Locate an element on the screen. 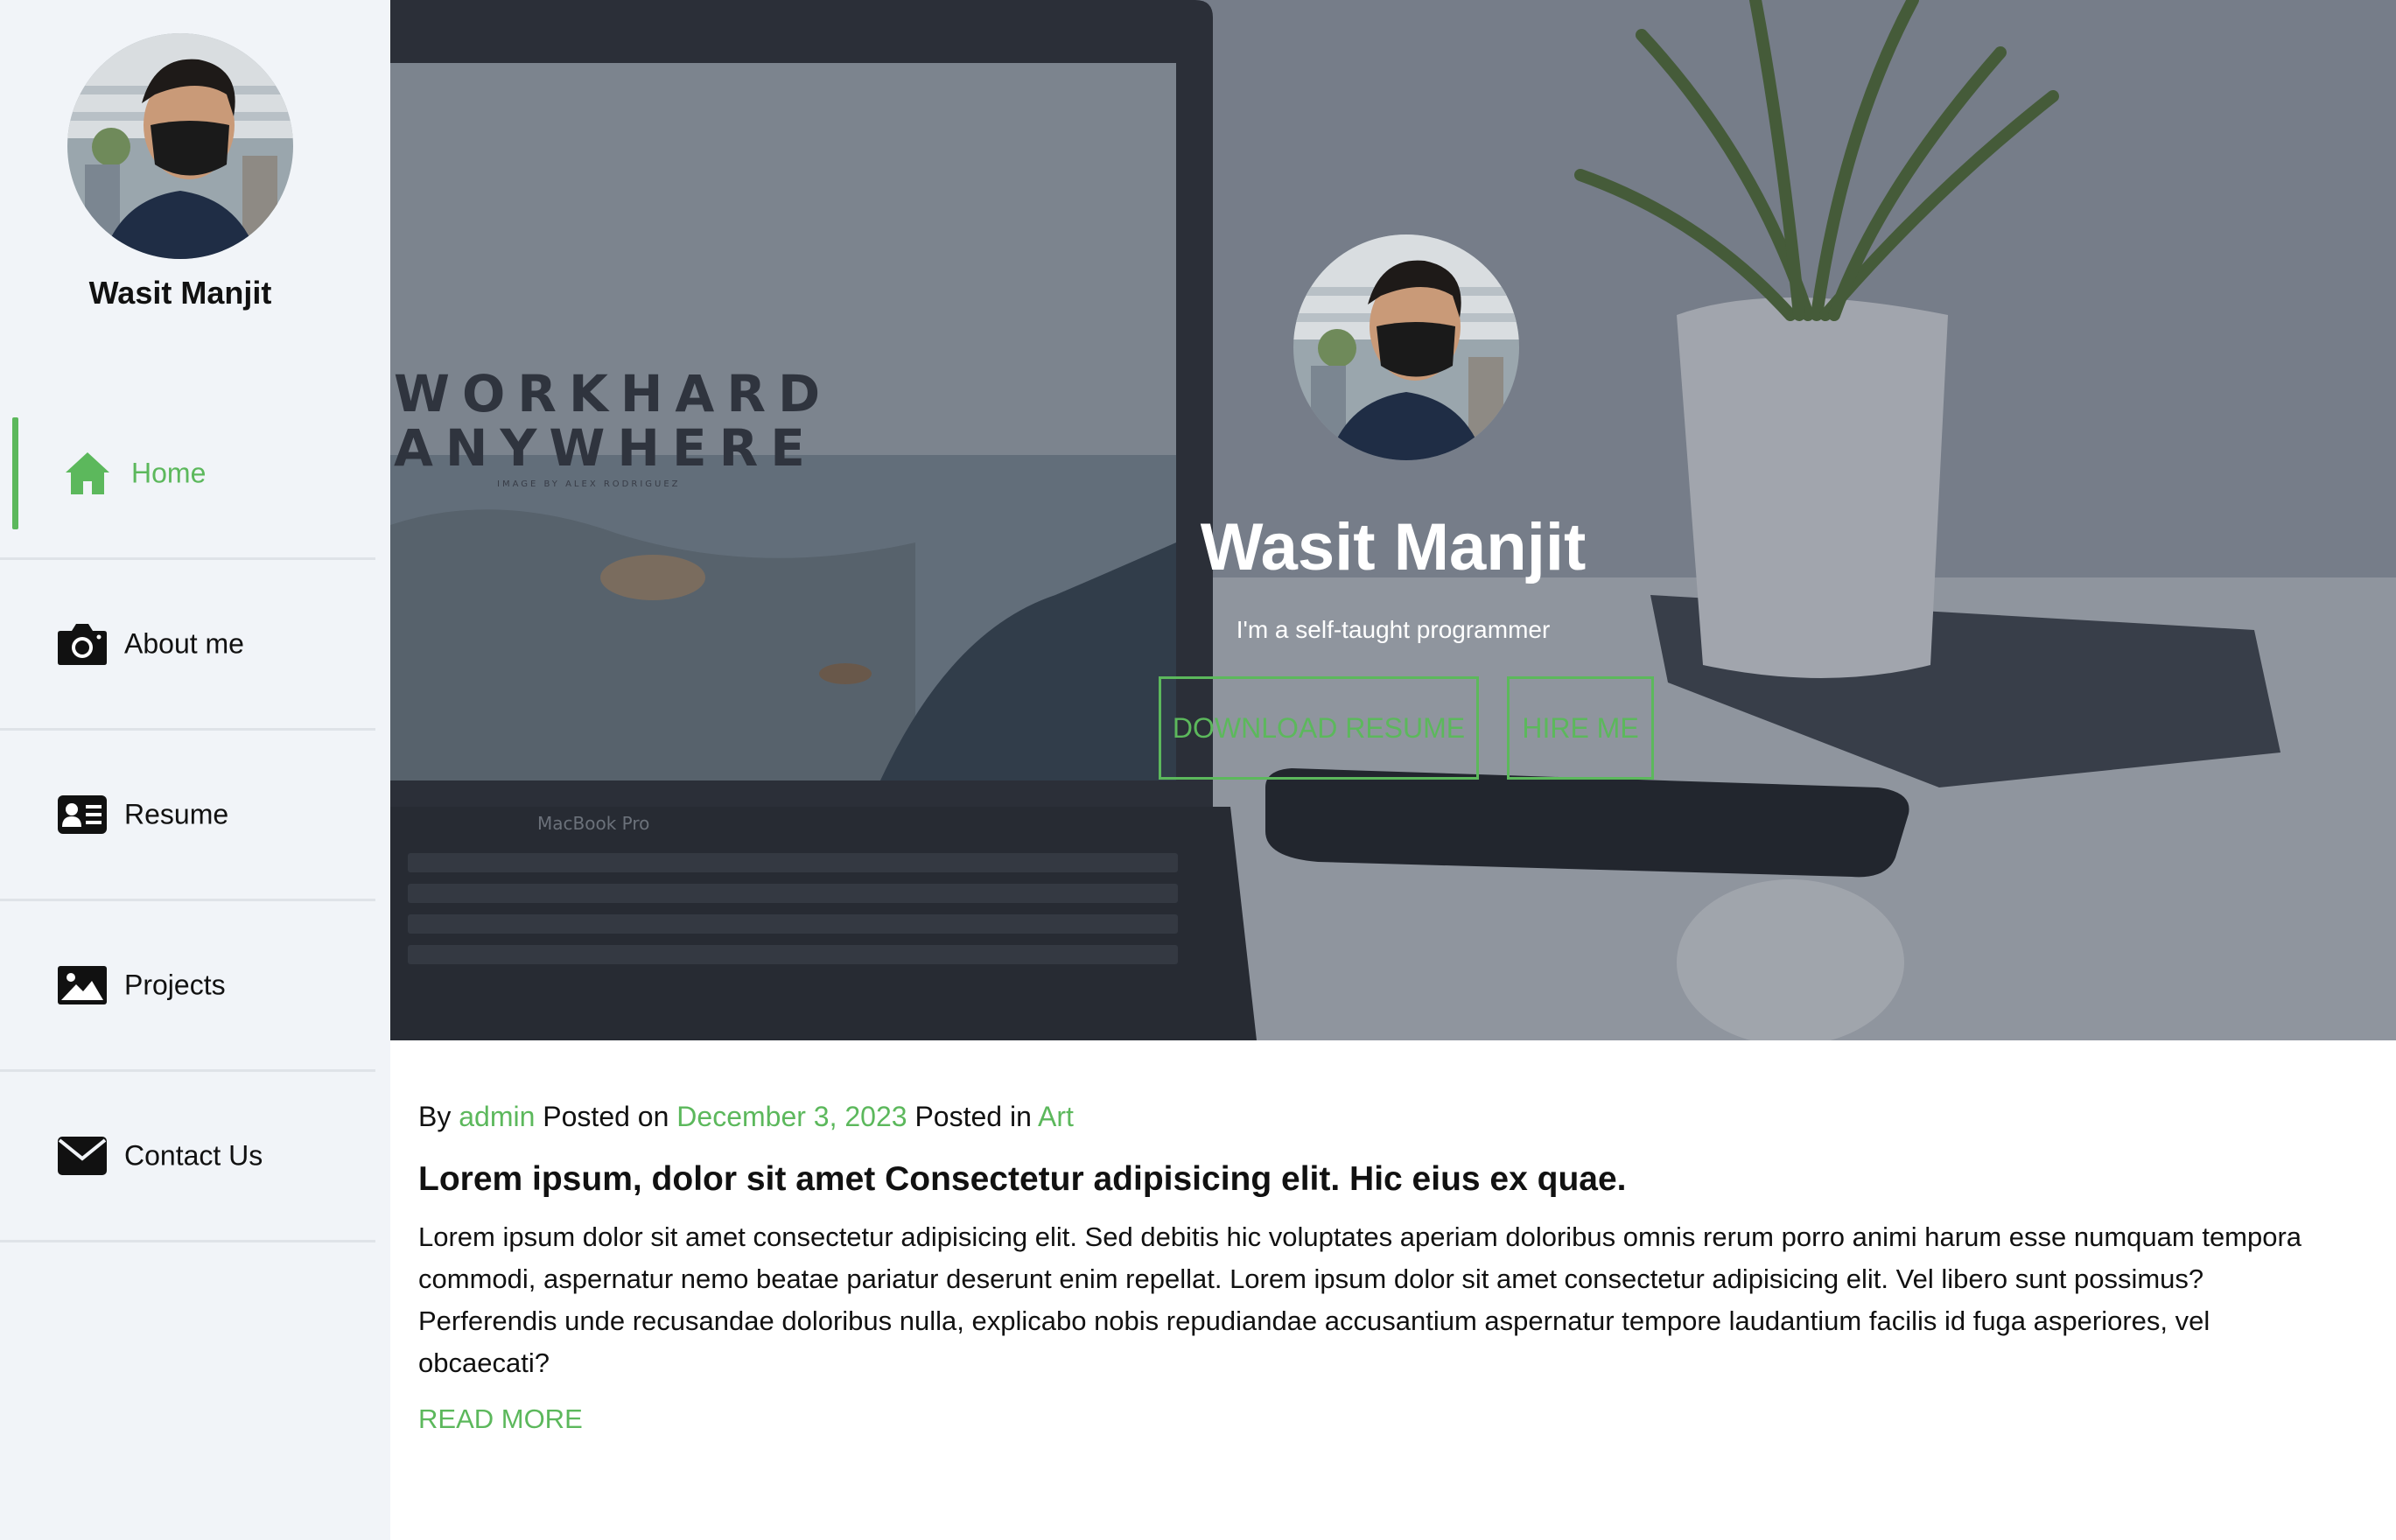 Image resolution: width=2396 pixels, height=1540 pixels. posted-in-label: Posted in is located at coordinates (973, 1116).